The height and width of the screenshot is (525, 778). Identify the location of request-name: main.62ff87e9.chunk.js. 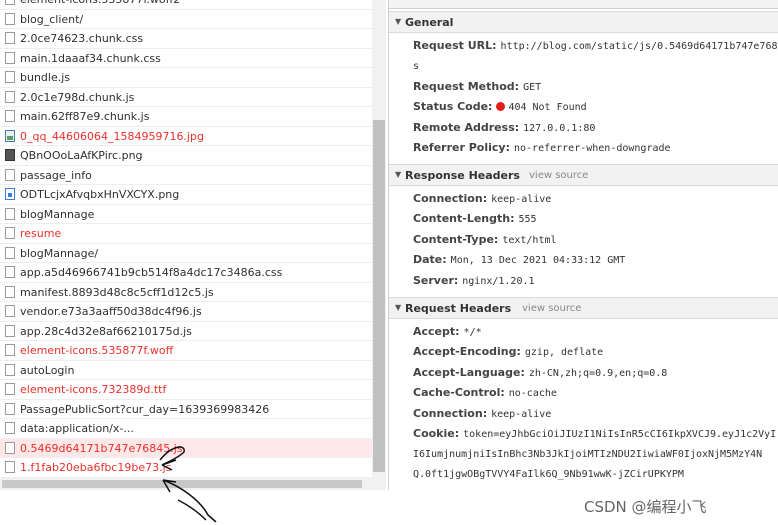
(85, 116).